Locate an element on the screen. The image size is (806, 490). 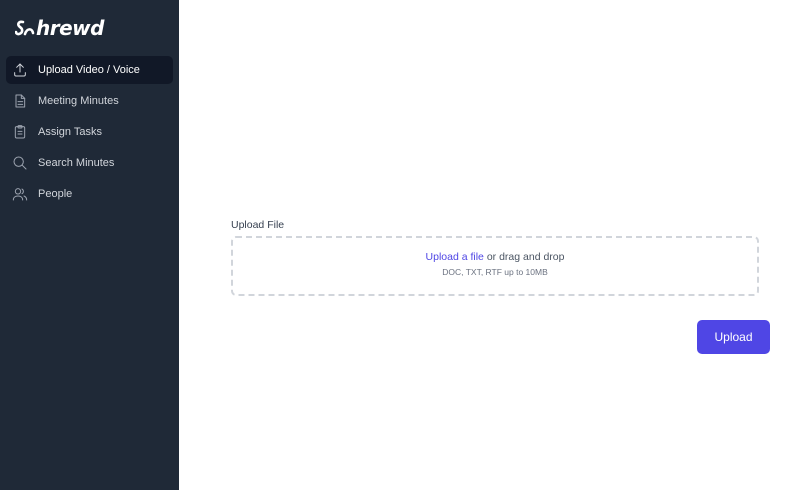
logo-mark-icon is located at coordinates (25, 28).